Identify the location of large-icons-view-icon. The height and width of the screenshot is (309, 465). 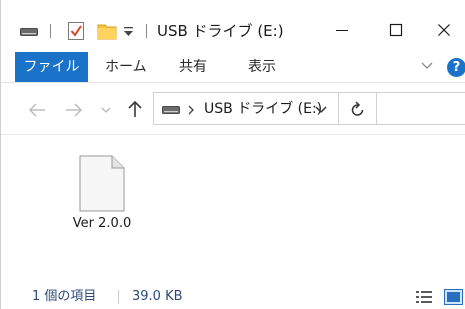
(453, 297).